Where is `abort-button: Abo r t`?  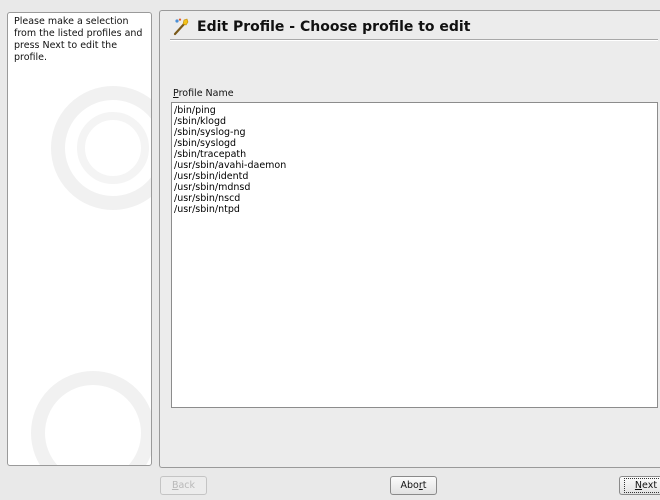
abort-button: Abo r t is located at coordinates (413, 485).